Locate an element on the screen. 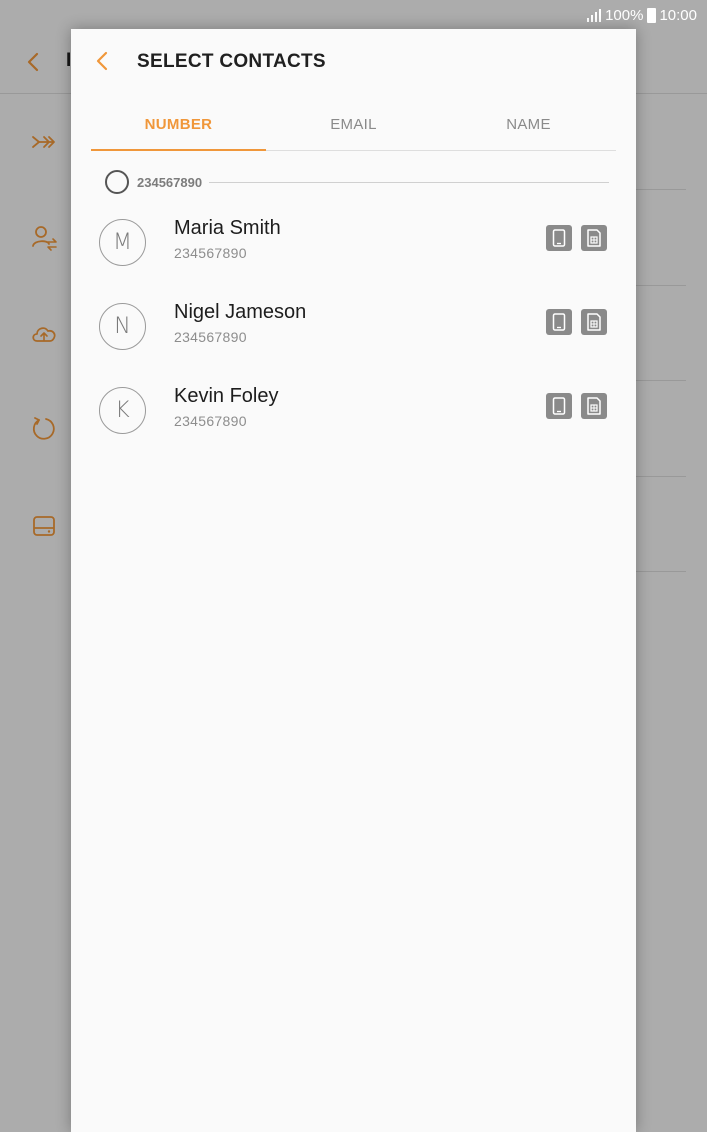 The image size is (707, 1132). battery-icon is located at coordinates (652, 15).